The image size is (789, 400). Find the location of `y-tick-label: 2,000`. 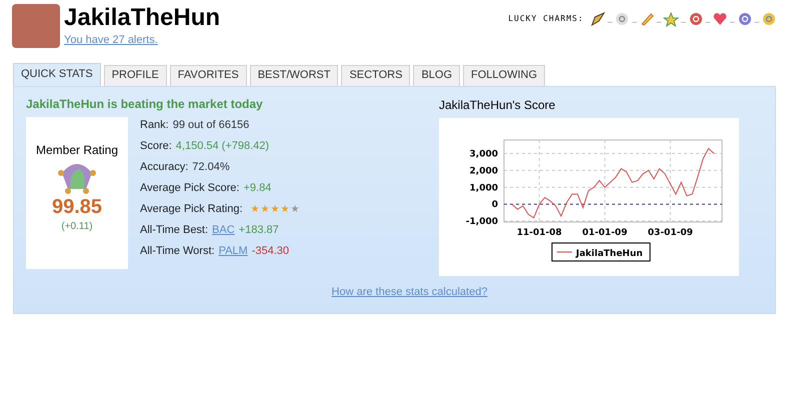

y-tick-label: 2,000 is located at coordinates (484, 171).